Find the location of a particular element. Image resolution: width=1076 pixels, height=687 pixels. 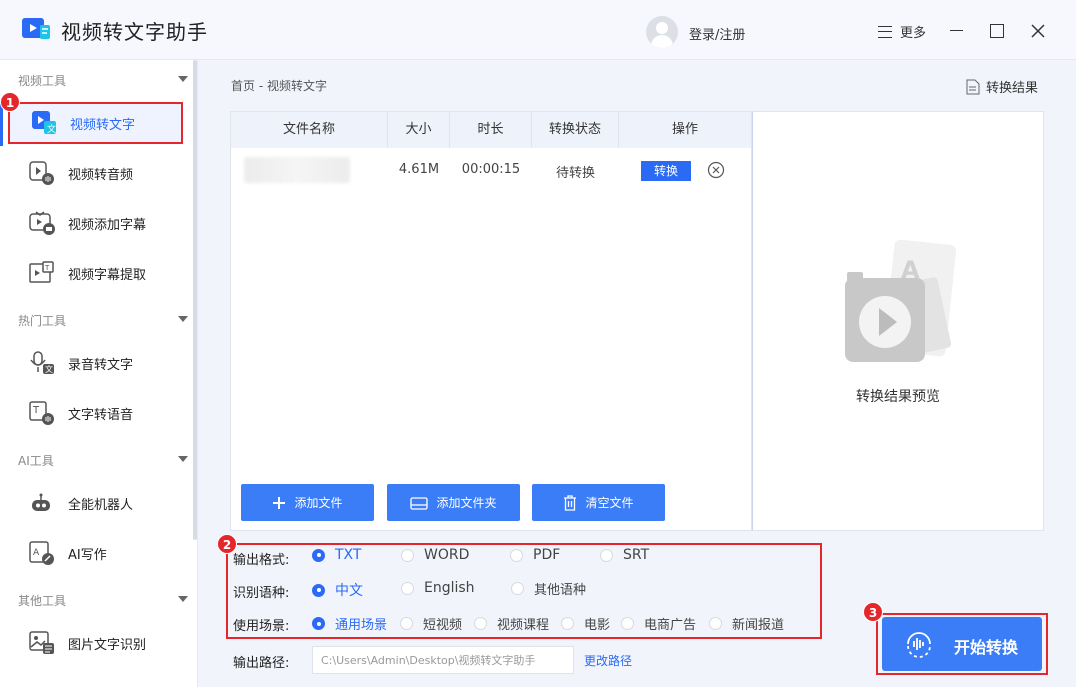

sidebar-item-ai-writing: A AI写作 is located at coordinates (95, 553).